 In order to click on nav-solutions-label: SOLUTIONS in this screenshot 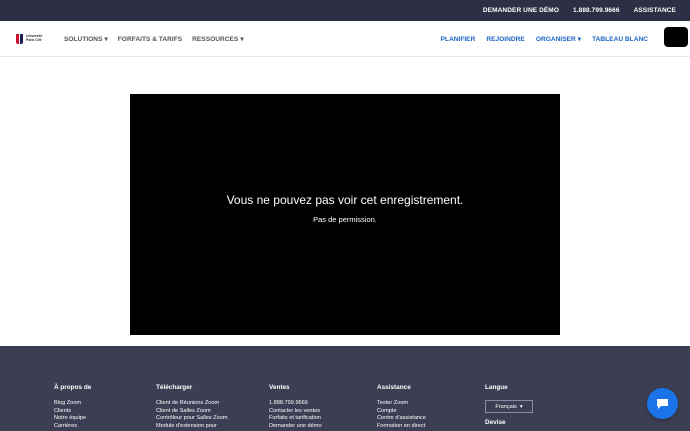, I will do `click(83, 39)`.